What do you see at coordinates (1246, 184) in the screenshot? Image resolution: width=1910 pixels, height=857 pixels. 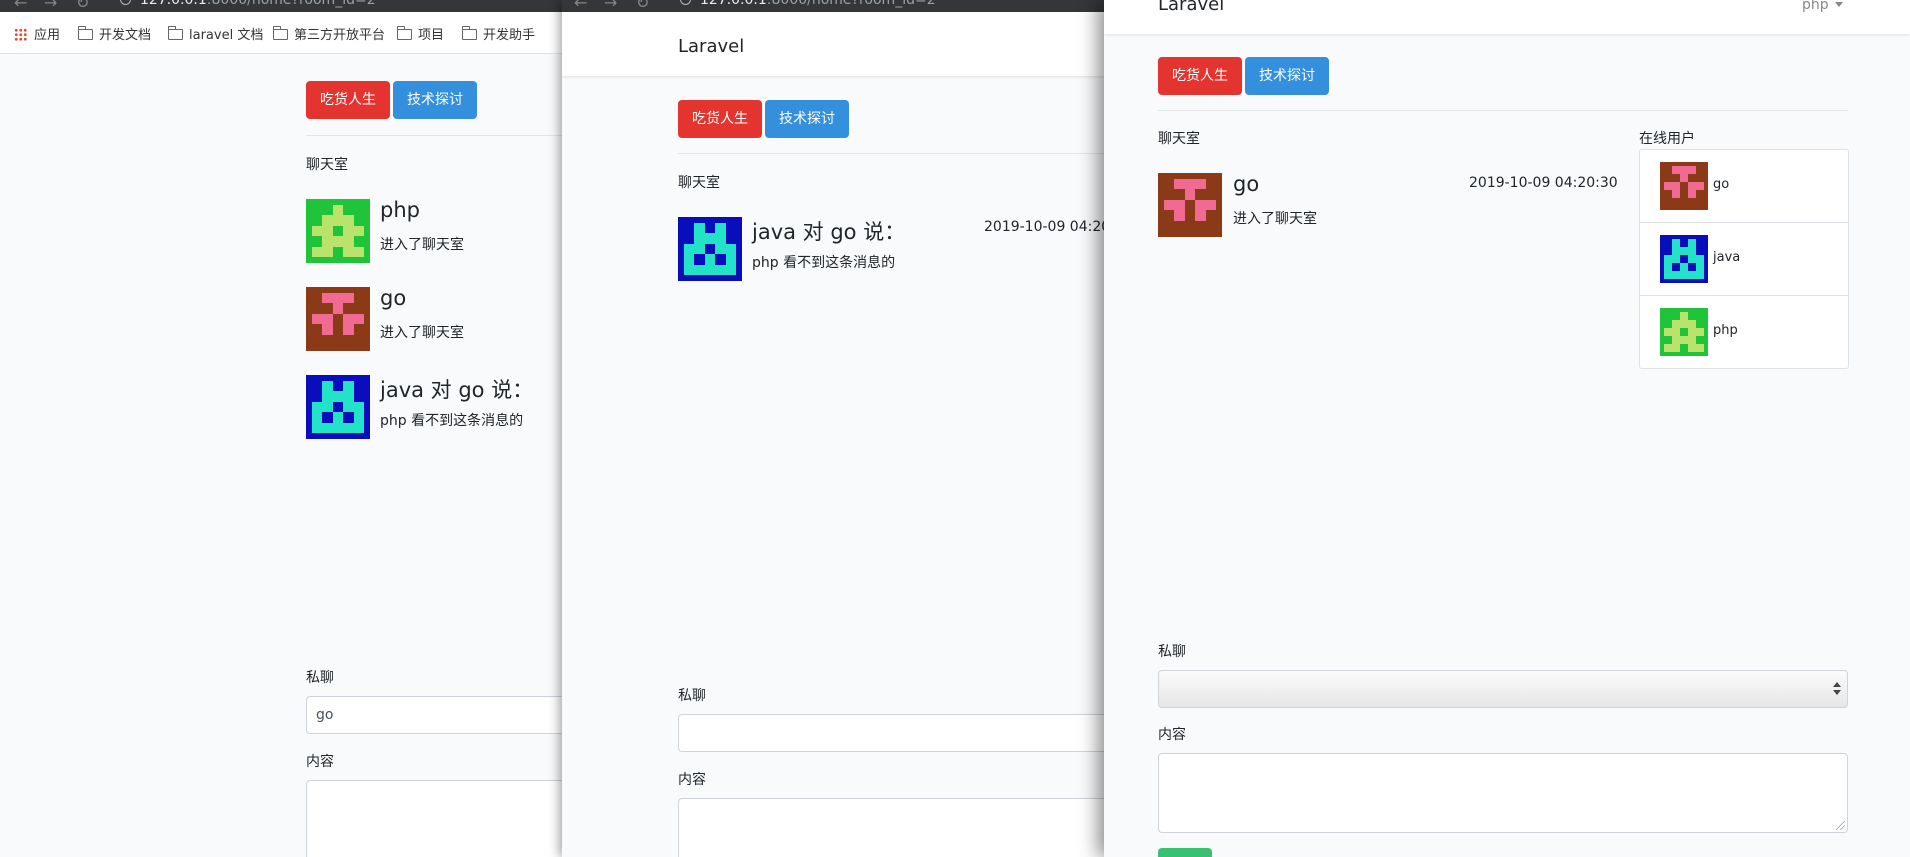 I see `message-sender: go` at bounding box center [1246, 184].